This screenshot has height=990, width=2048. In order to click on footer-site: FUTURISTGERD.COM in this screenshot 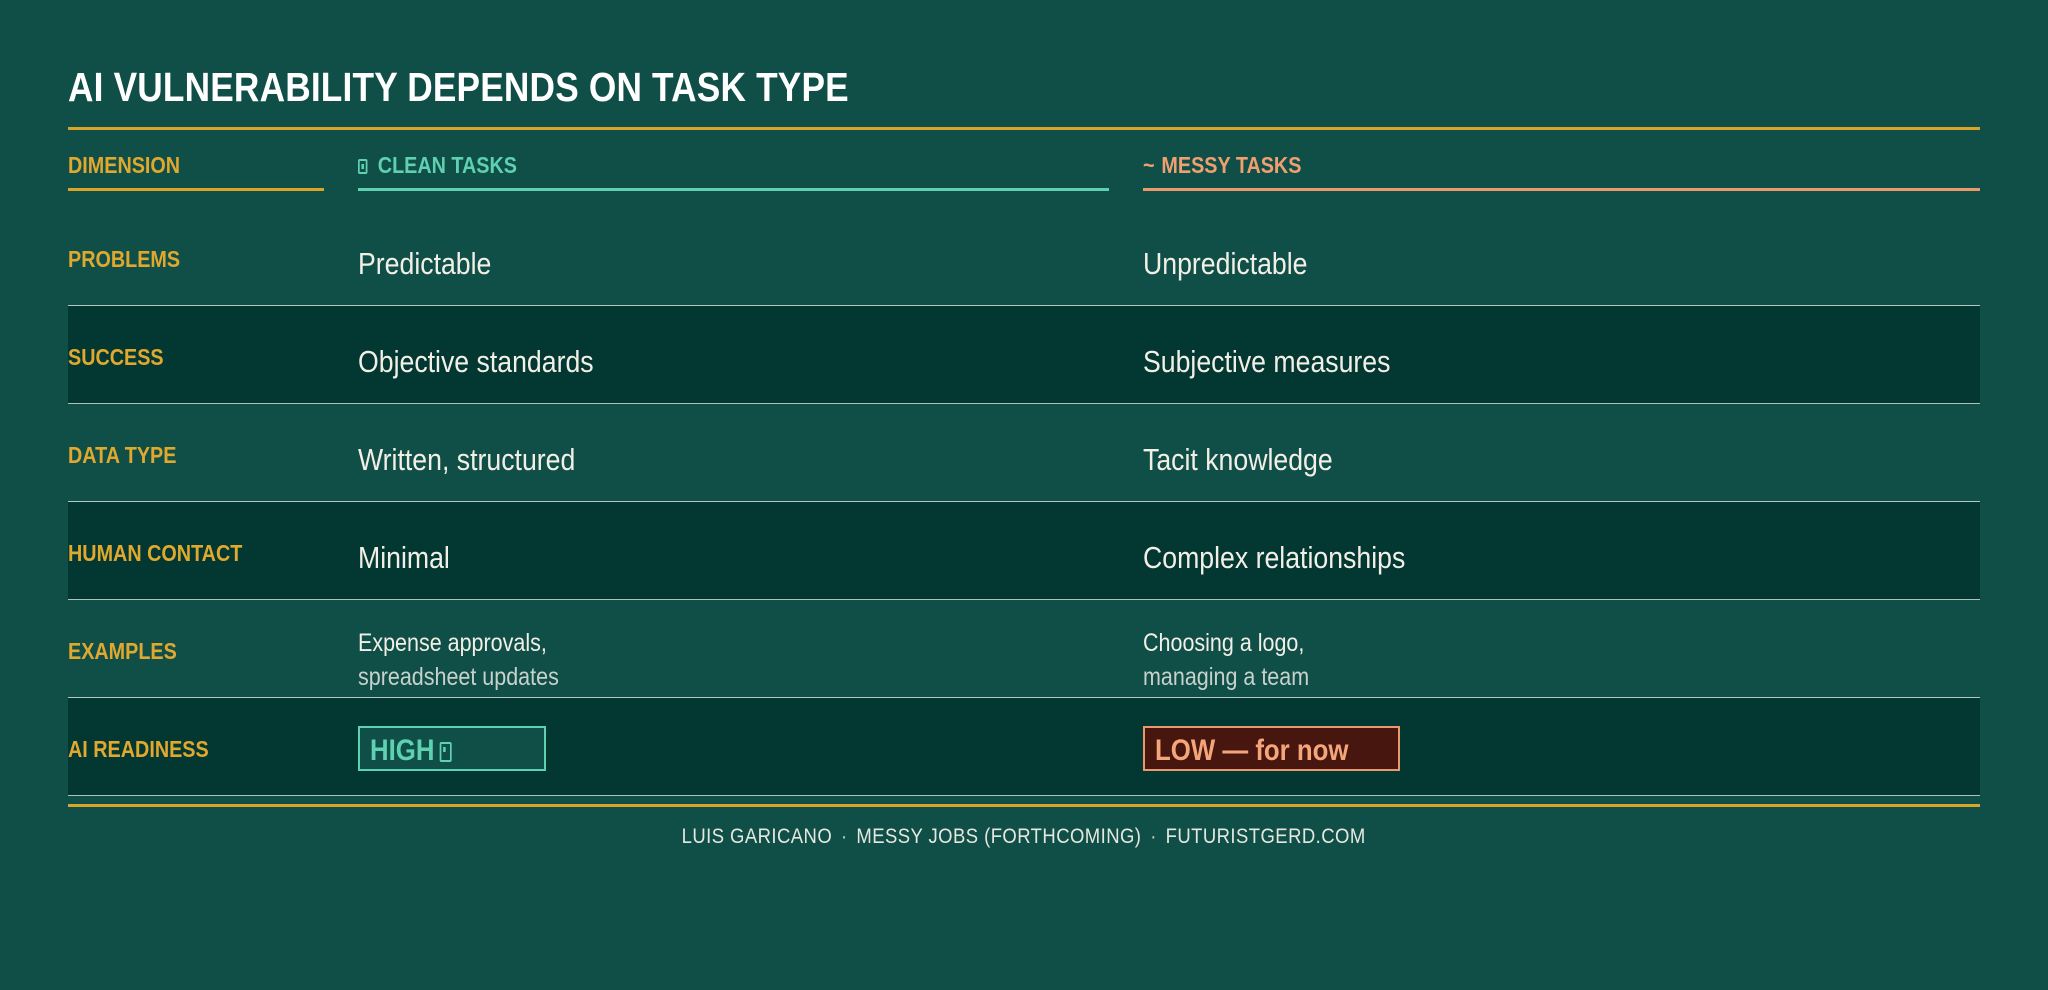, I will do `click(1266, 836)`.